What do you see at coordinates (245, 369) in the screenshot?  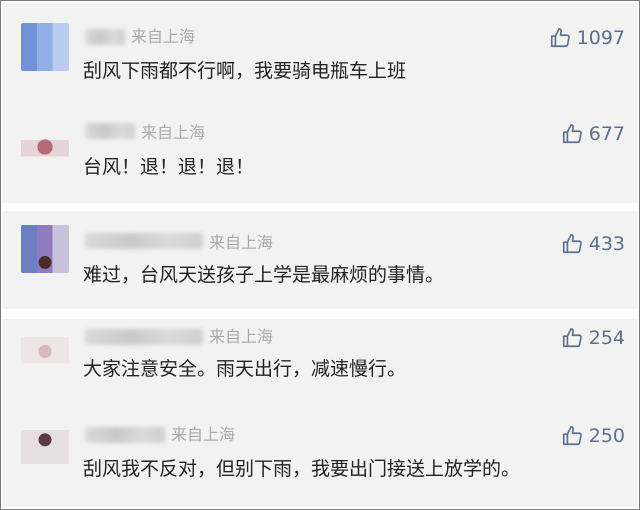 I see `comment-text: 大家注意安全。雨天出行，减速慢行。` at bounding box center [245, 369].